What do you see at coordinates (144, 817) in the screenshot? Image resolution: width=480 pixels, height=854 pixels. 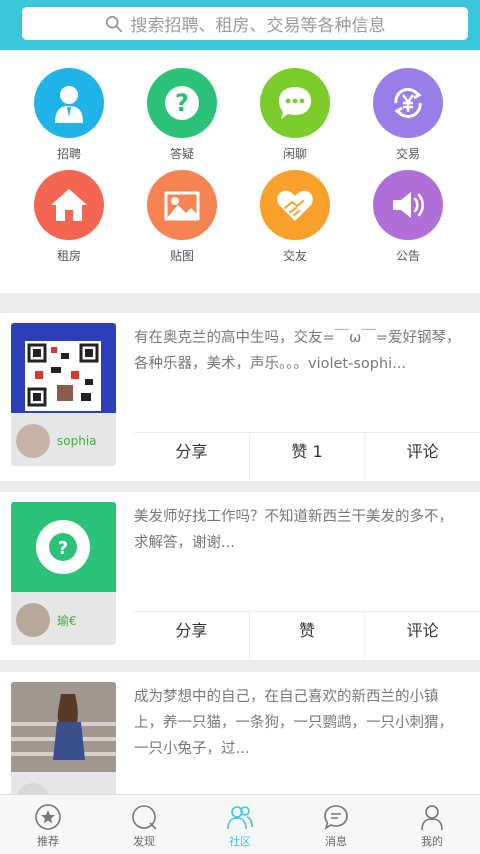 I see `compass-icon` at bounding box center [144, 817].